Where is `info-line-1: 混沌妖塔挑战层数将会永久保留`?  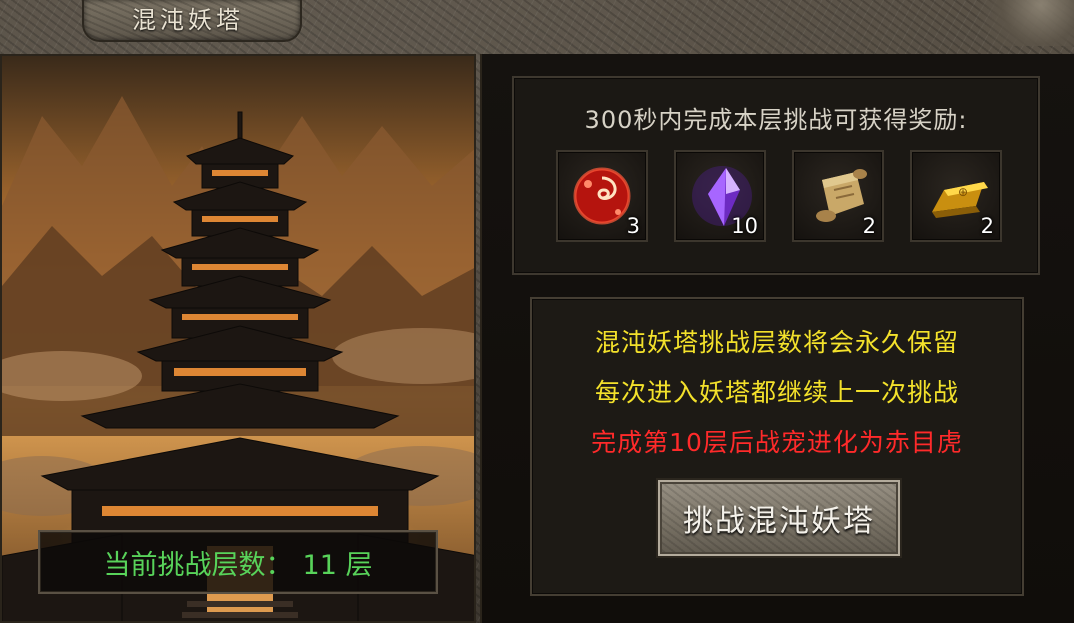 info-line-1: 混沌妖塔挑战层数将会永久保留 is located at coordinates (776, 342).